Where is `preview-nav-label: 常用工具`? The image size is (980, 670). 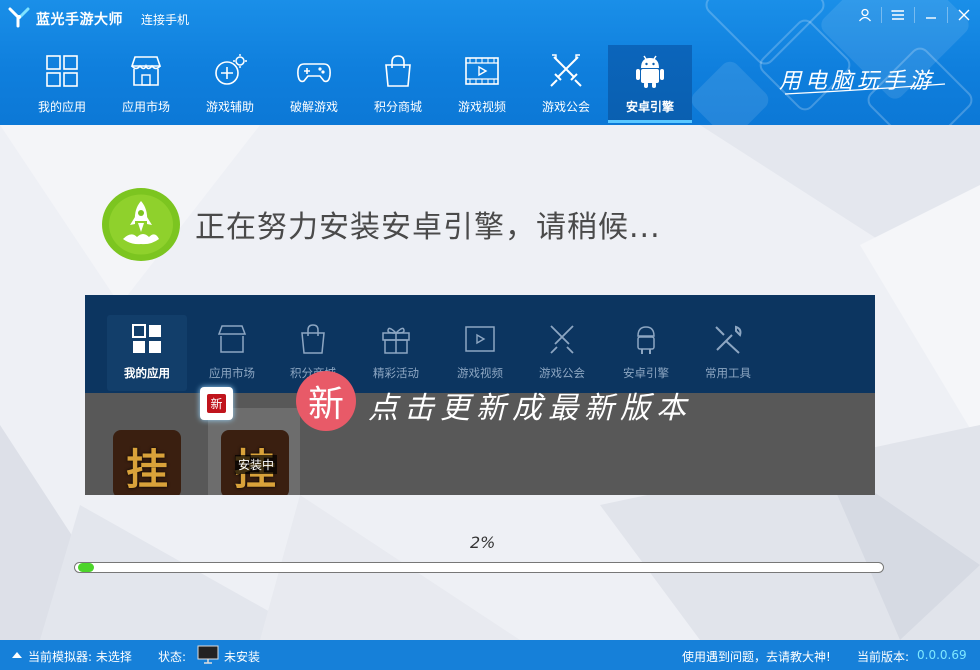
preview-nav-label: 常用工具 is located at coordinates (728, 373).